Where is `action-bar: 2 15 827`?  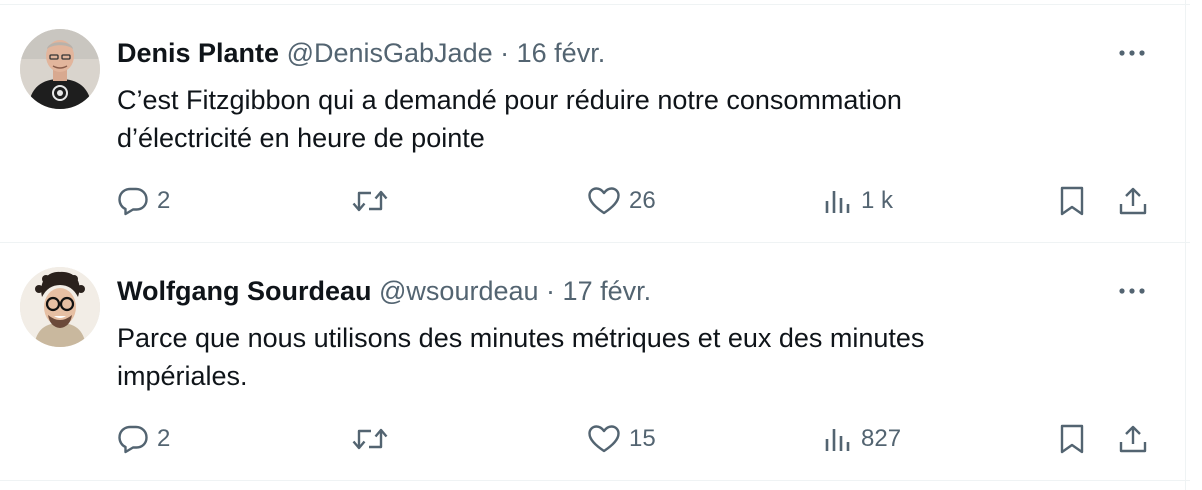 action-bar: 2 15 827 is located at coordinates (593, 439).